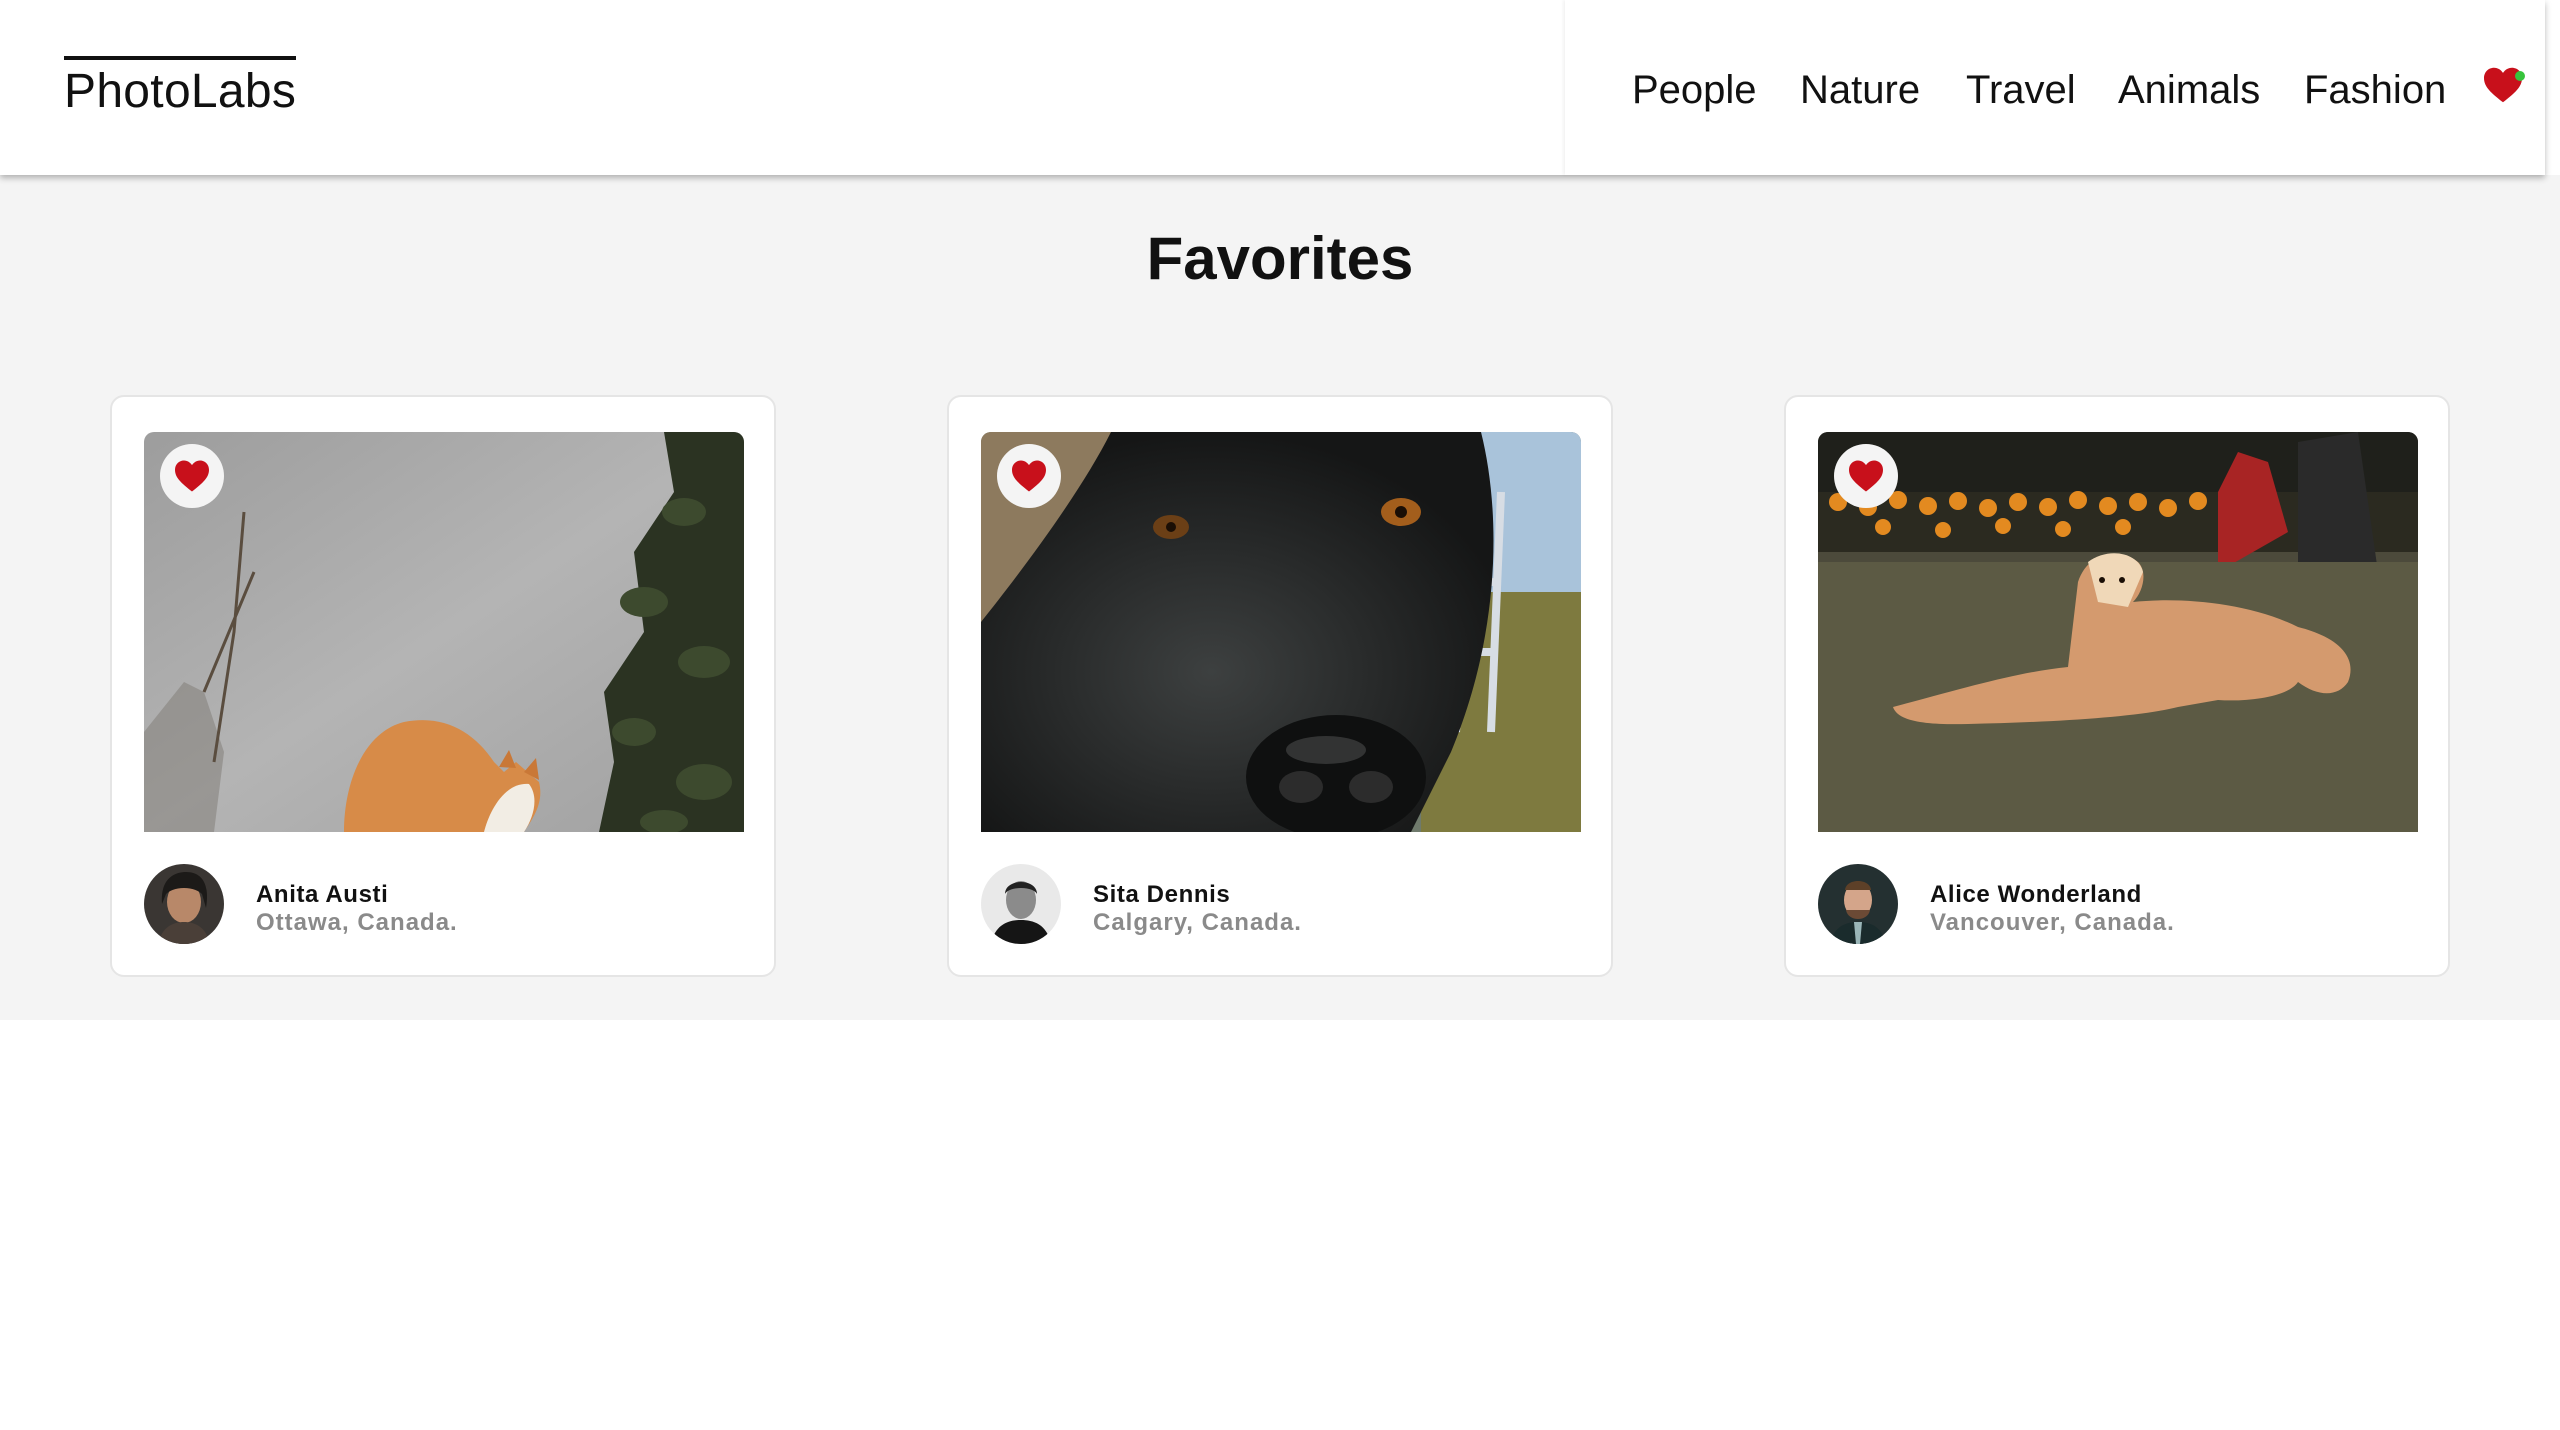 This screenshot has width=2560, height=1430. Describe the element at coordinates (2021, 90) in the screenshot. I see `topic-travel: Travel` at that location.